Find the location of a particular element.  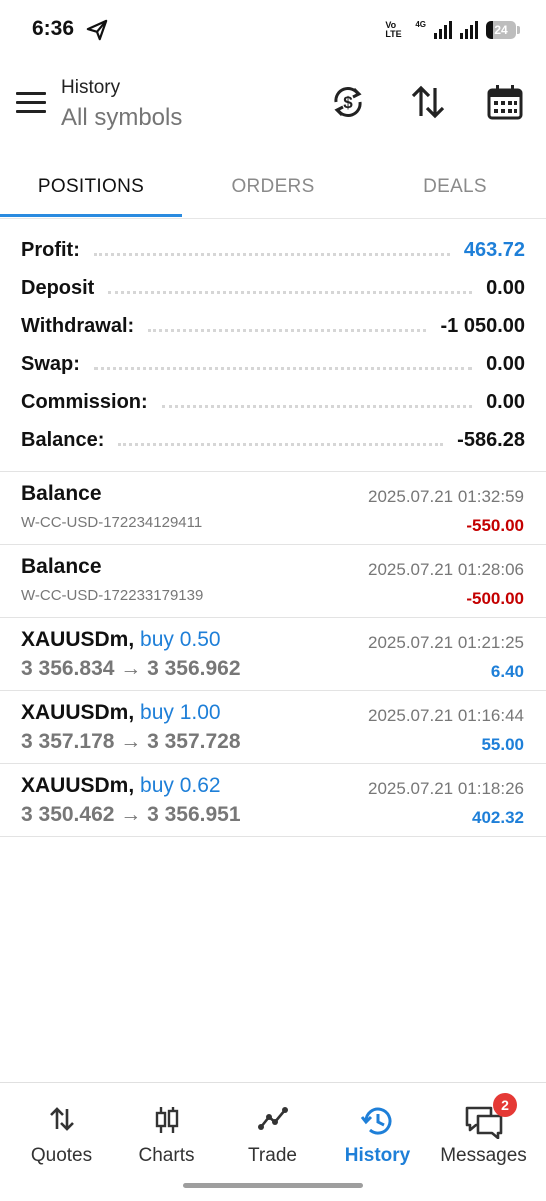

nav-quotes: Quotes is located at coordinates (61, 1133).